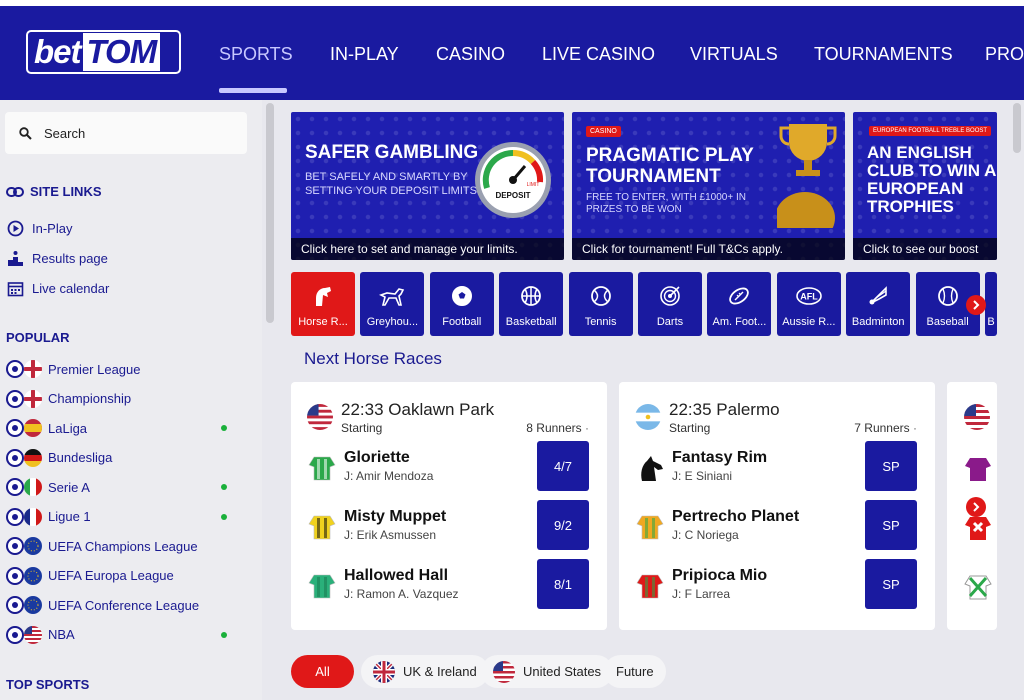 The image size is (1024, 700). What do you see at coordinates (322, 671) in the screenshot?
I see `filter-all: All` at bounding box center [322, 671].